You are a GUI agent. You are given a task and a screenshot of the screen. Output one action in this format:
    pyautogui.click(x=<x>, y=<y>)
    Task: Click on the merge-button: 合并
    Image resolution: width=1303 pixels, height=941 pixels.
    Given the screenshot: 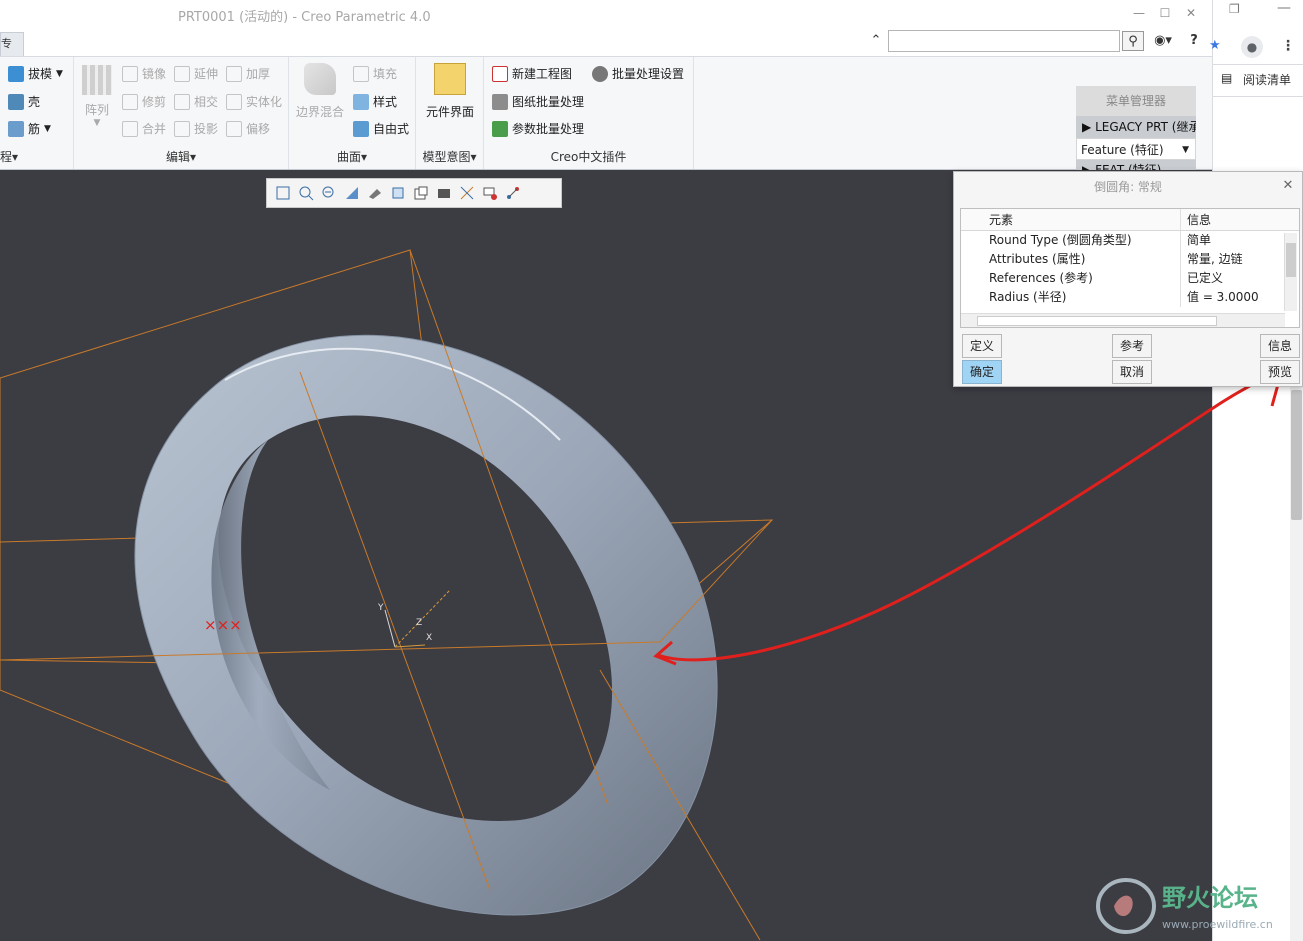 What is the action you would take?
    pyautogui.click(x=144, y=128)
    